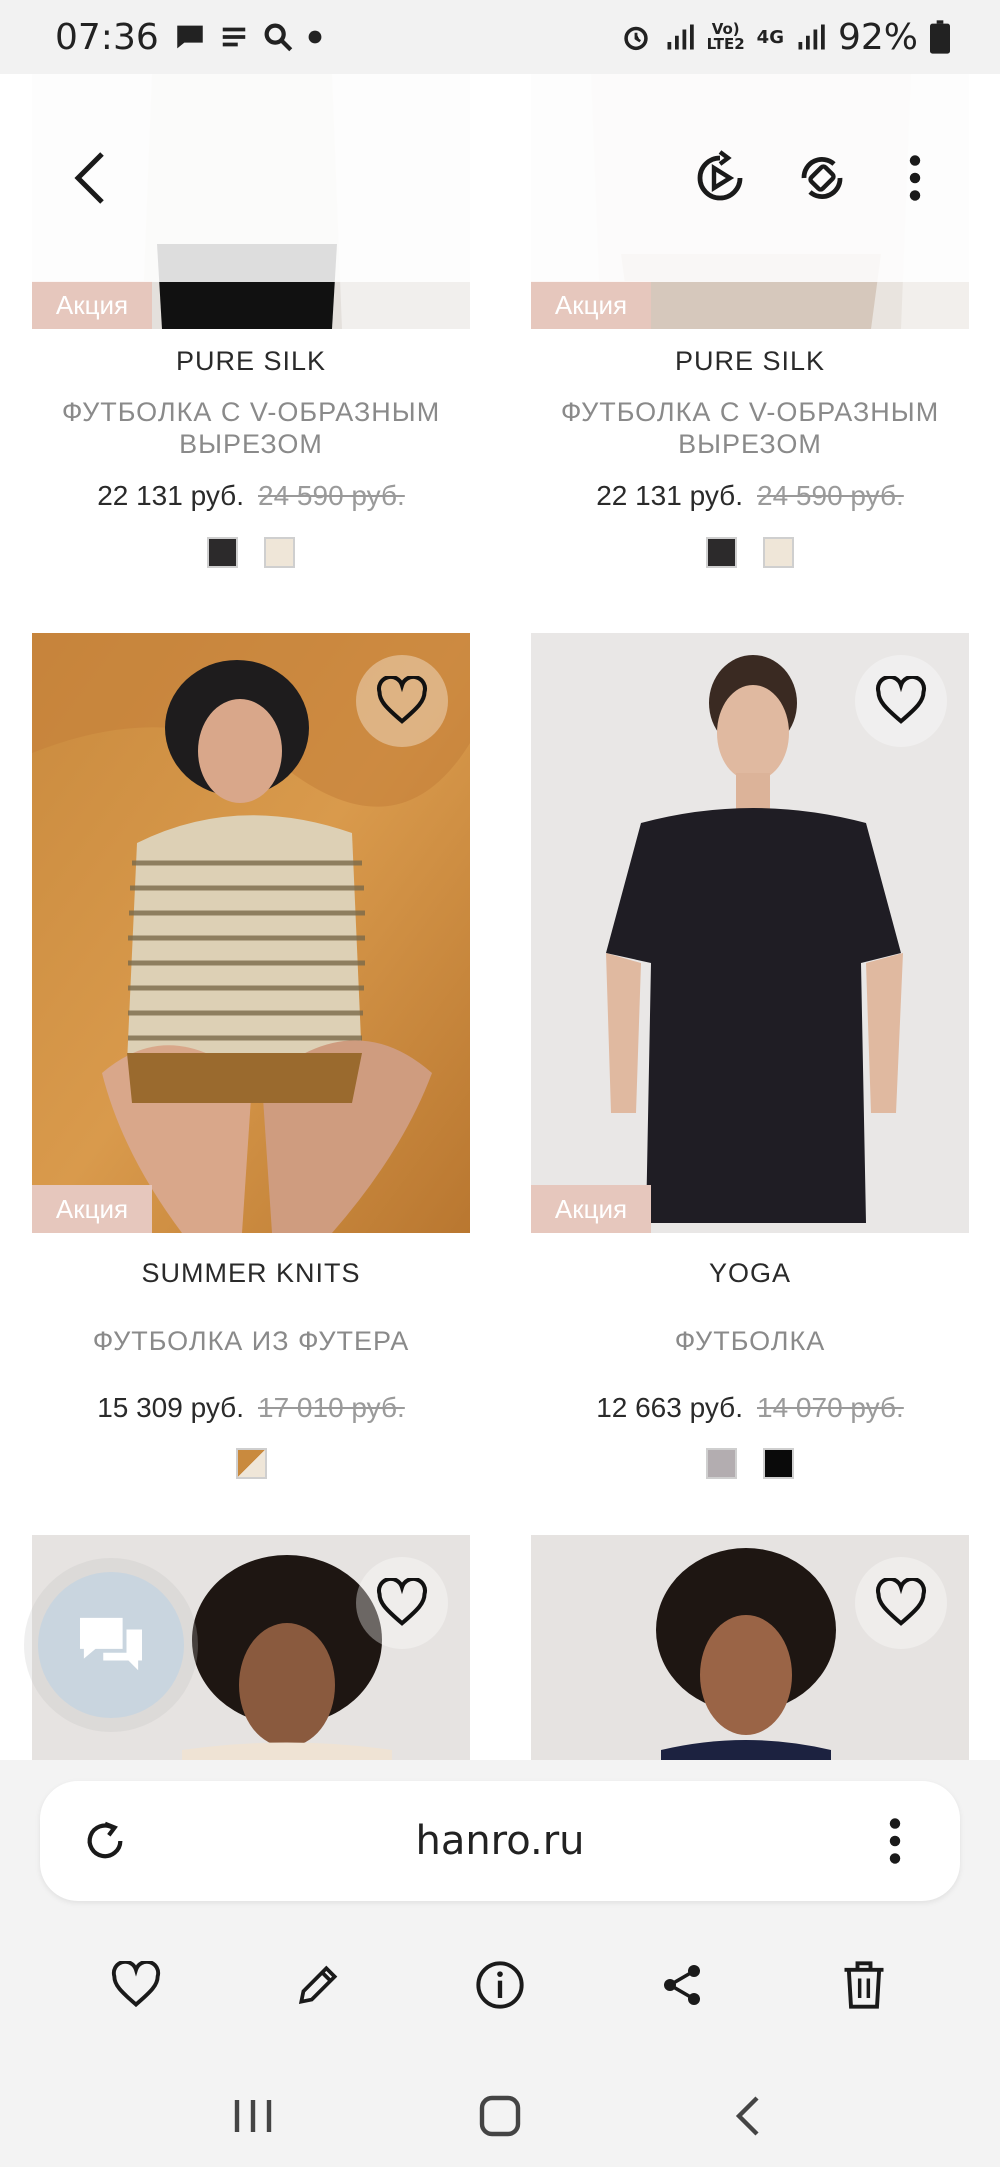 Image resolution: width=1000 pixels, height=2167 pixels. What do you see at coordinates (251, 1408) in the screenshot?
I see `product-price: 15 309 руб. 17 010 руб.` at bounding box center [251, 1408].